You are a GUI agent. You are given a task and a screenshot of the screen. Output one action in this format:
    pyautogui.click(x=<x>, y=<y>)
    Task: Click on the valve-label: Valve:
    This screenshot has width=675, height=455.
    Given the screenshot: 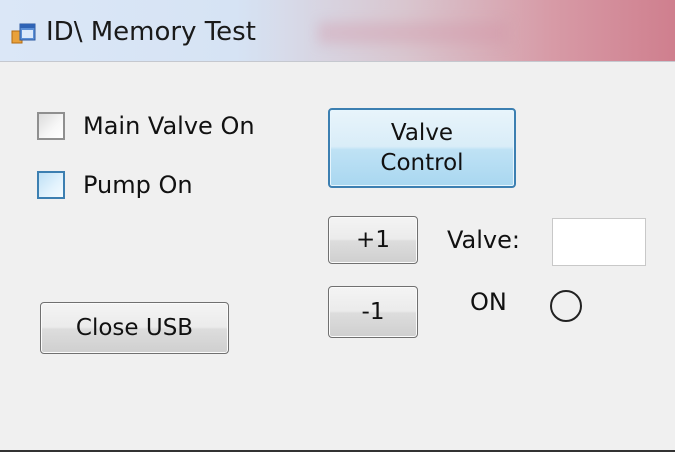 What is the action you would take?
    pyautogui.click(x=483, y=240)
    